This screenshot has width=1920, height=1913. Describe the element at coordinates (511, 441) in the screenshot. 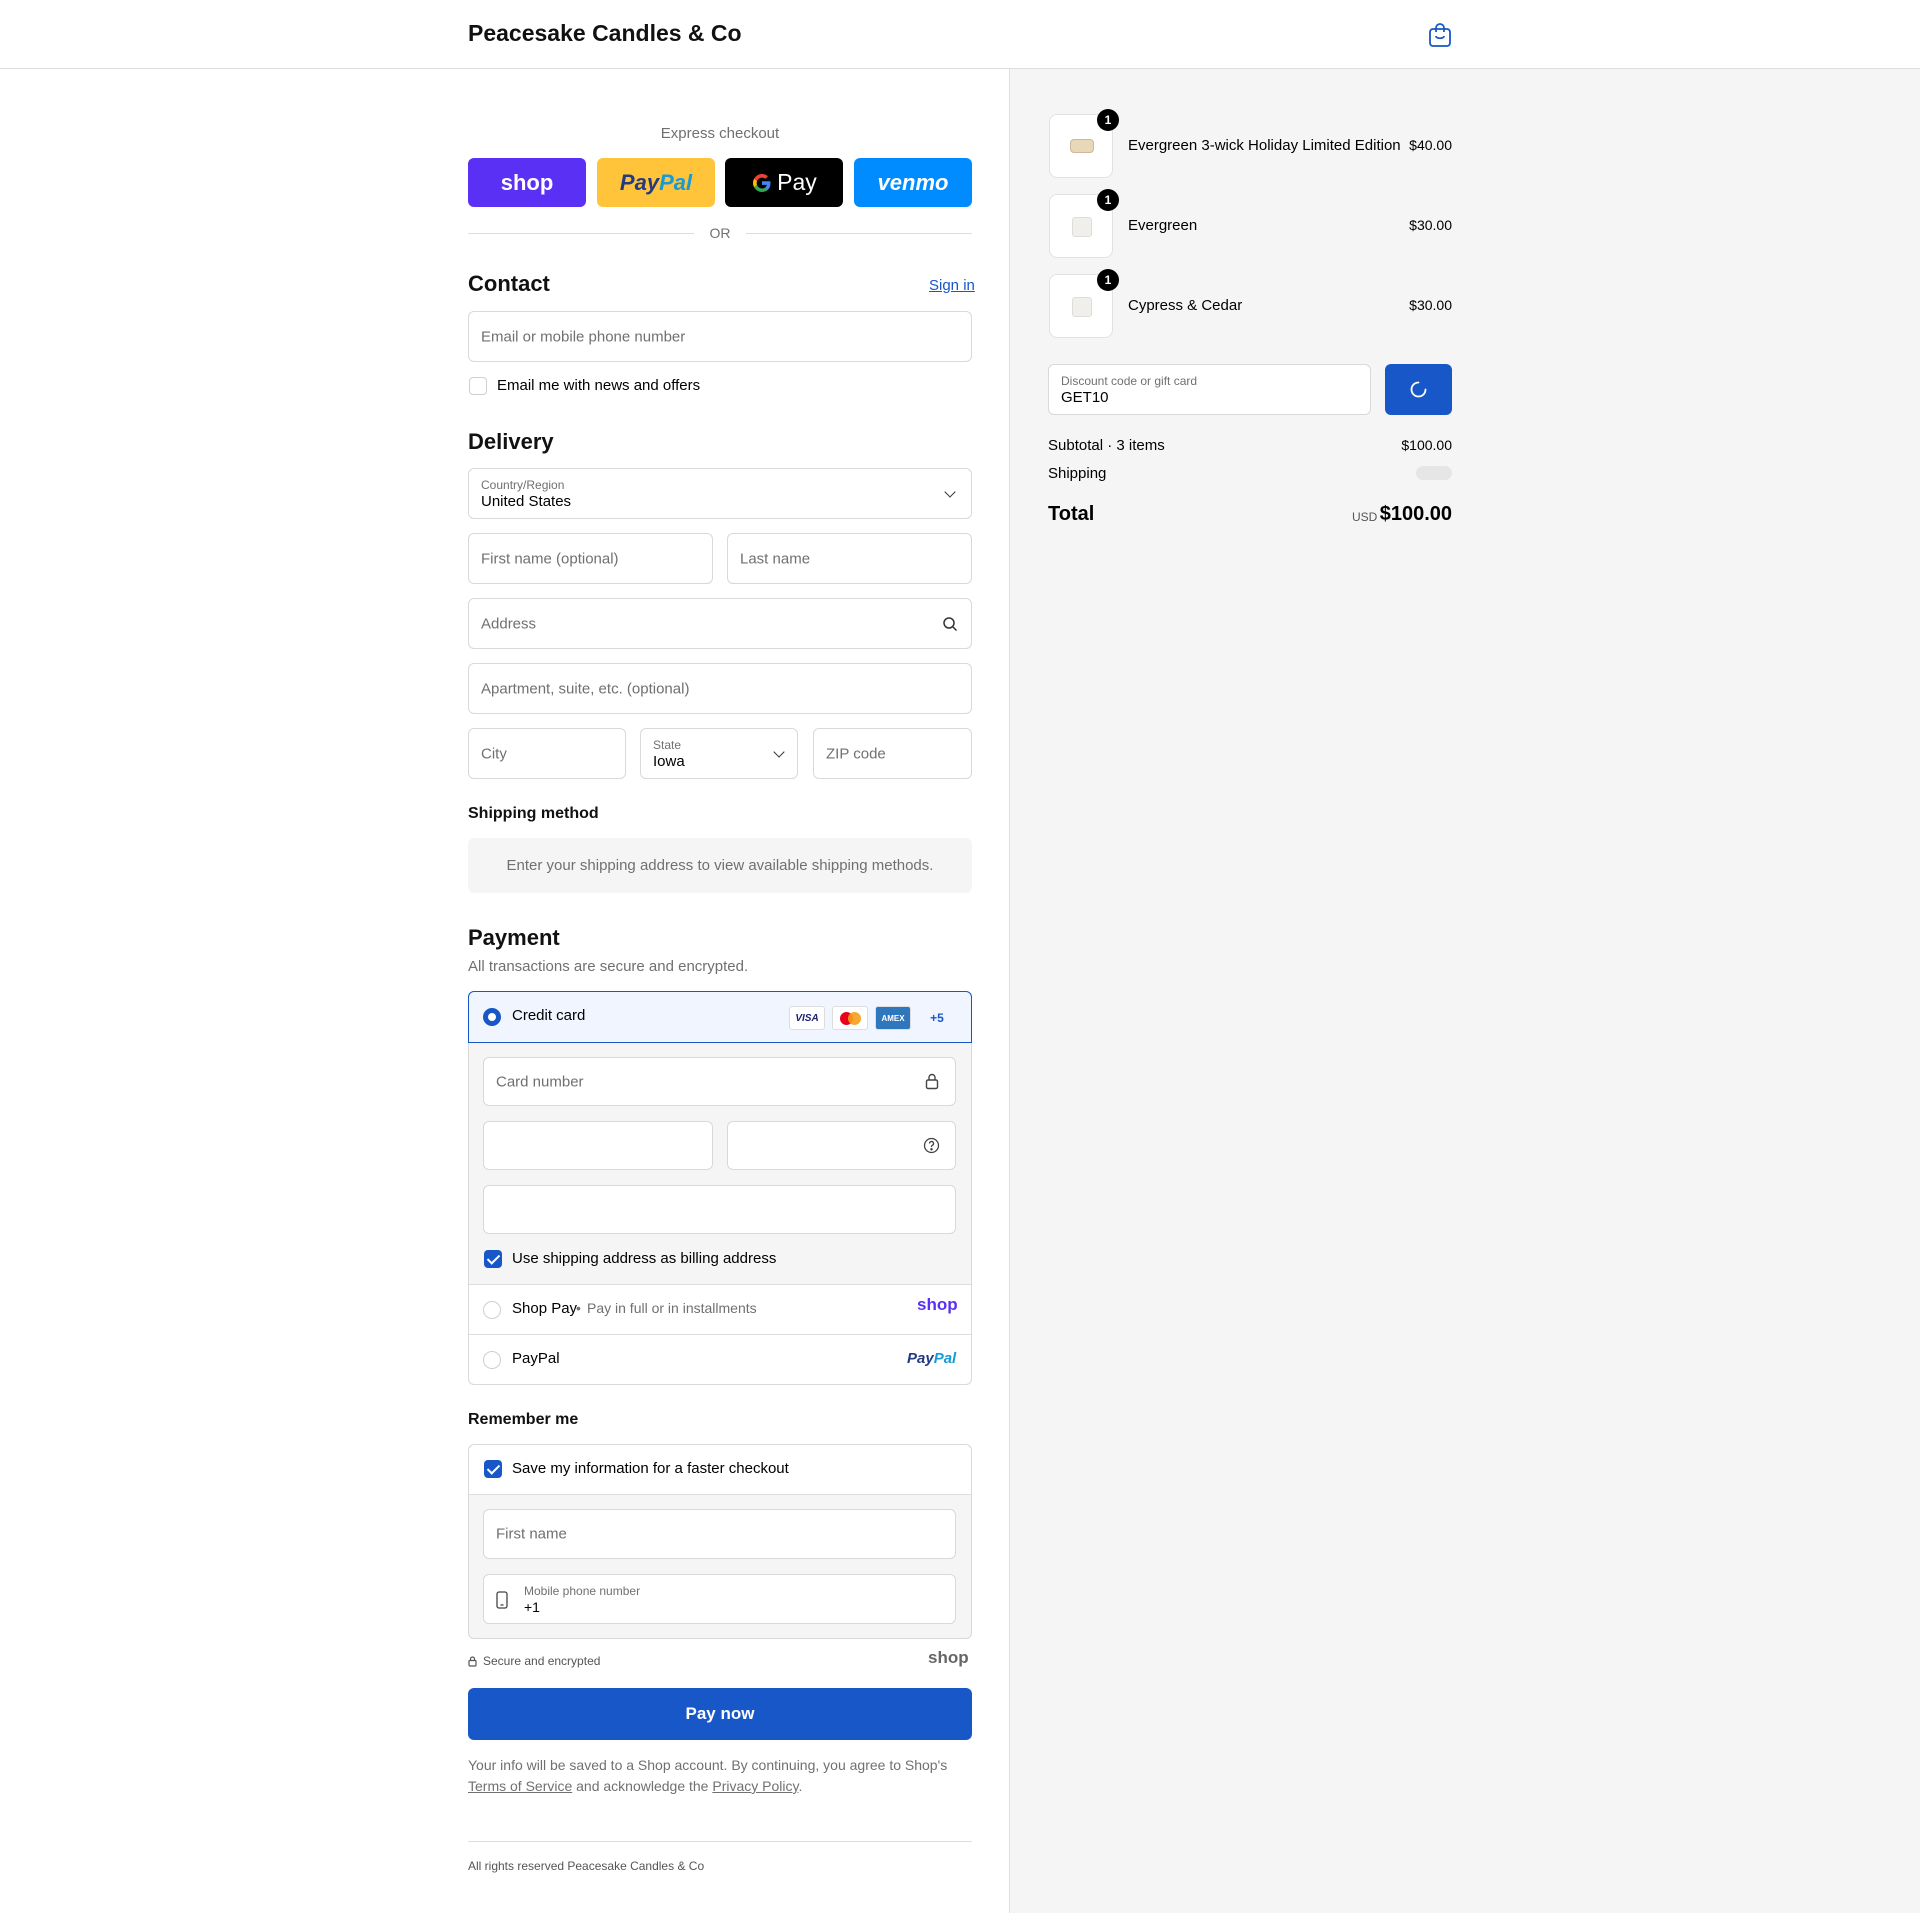

I see `delivery-title: Delivery` at that location.